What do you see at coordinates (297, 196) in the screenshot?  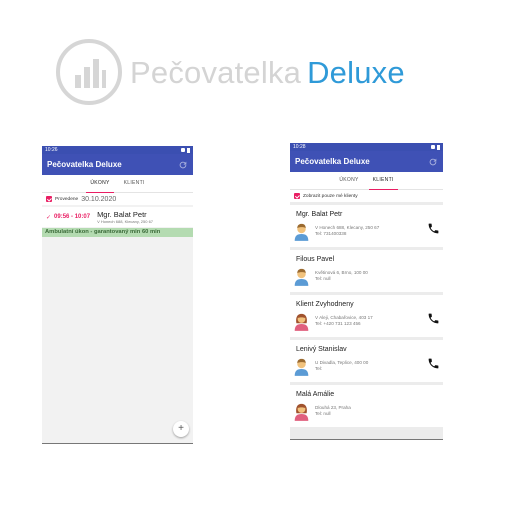 I see `my-clients-checkbox` at bounding box center [297, 196].